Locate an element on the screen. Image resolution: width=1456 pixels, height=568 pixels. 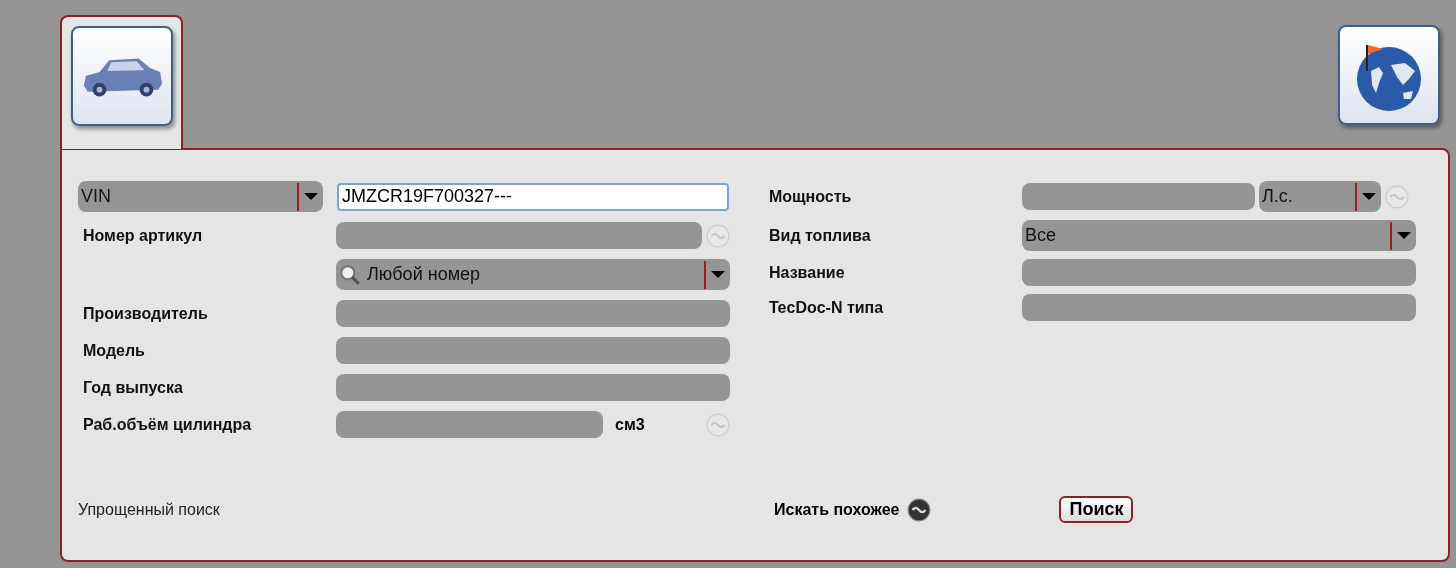
refresh-icon is located at coordinates (919, 509).